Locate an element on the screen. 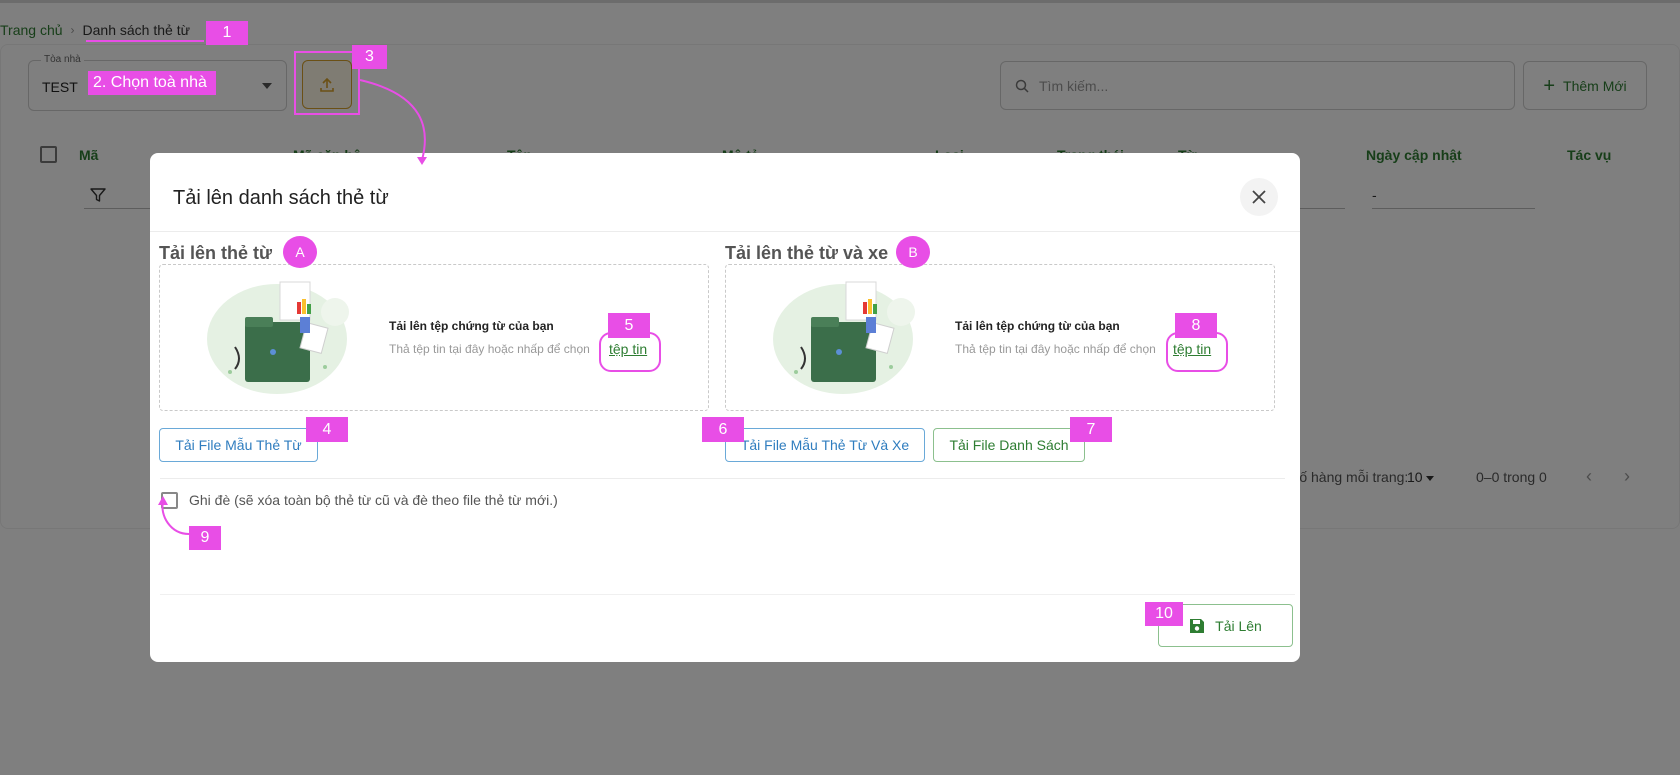 This screenshot has height=775, width=1680. dropzone-card-vehicle-hint: Thả tệp tin tại đây hoặc nhấp để chọn is located at coordinates (1055, 349).